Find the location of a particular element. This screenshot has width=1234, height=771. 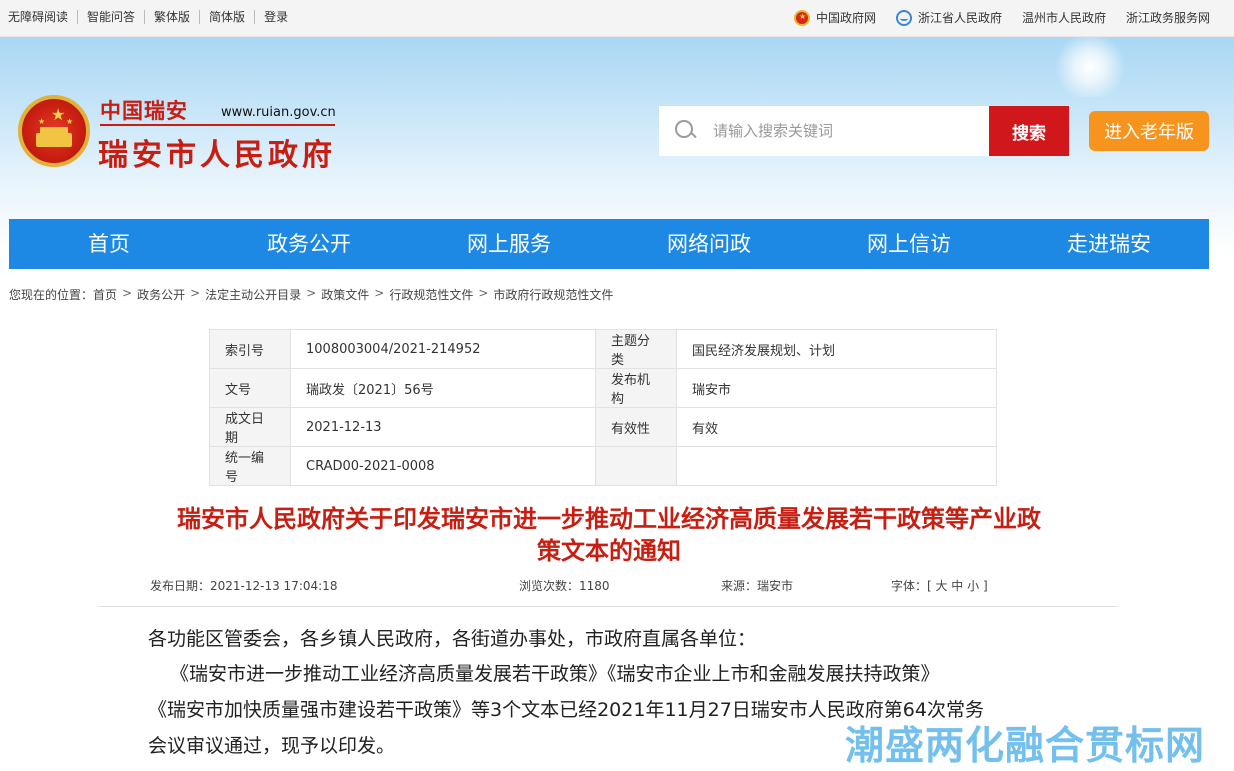

article-paragraph: 各功能区管委会，各乡镇人民政府，各街道办事处，市政府直属各单位： is located at coordinates (452, 639).